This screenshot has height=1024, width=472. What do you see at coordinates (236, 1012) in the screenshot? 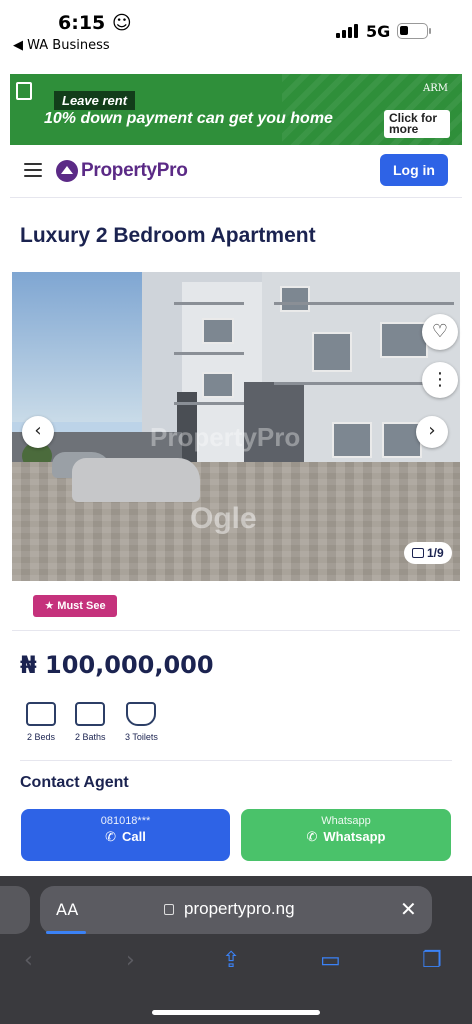
I see `home-indicator` at bounding box center [236, 1012].